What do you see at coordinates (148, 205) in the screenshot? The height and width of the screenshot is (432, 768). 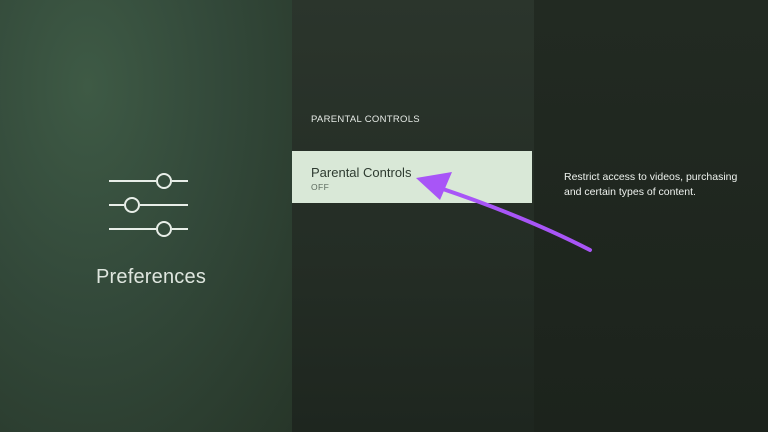 I see `sliders-icon` at bounding box center [148, 205].